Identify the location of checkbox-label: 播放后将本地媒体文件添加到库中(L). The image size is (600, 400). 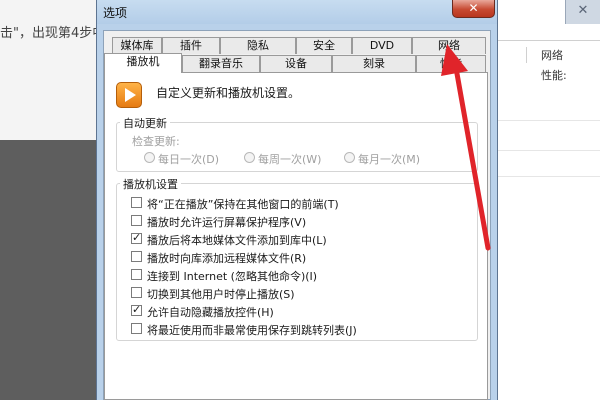
(237, 240).